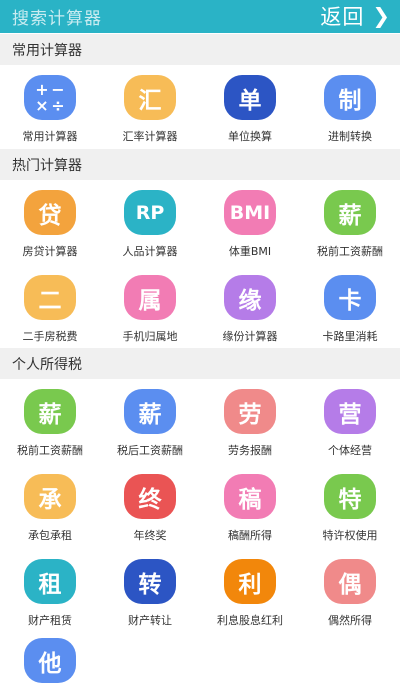 The width and height of the screenshot is (400, 683). I want to click on section-title: 热门计算器, so click(47, 166).